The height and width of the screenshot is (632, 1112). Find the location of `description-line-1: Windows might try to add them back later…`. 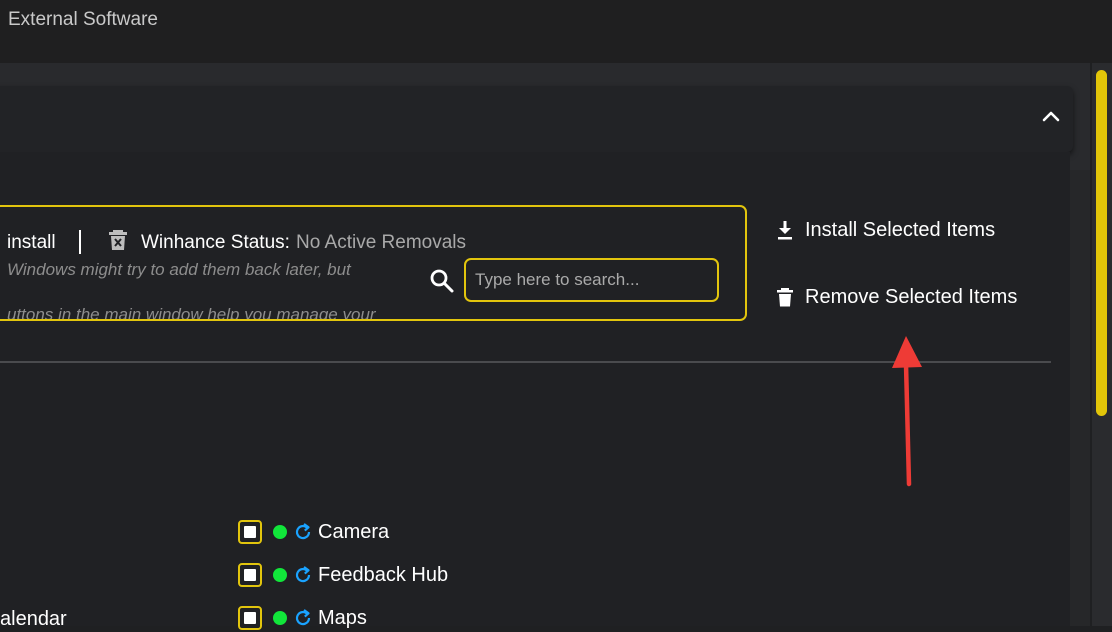

description-line-1: Windows might try to add them back later… is located at coordinates (179, 269).